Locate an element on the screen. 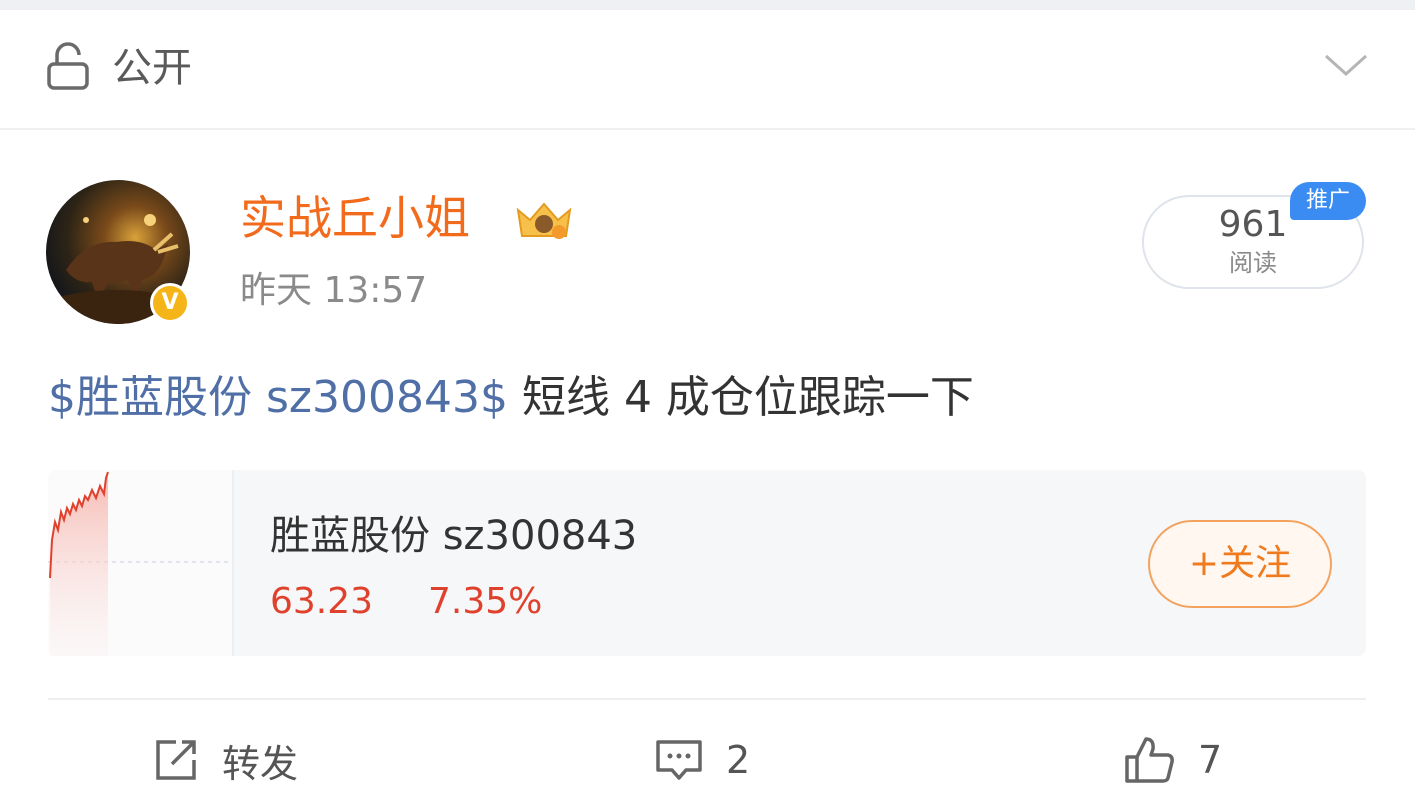 The image size is (1415, 803). repost-label: 转发 is located at coordinates (260, 763).